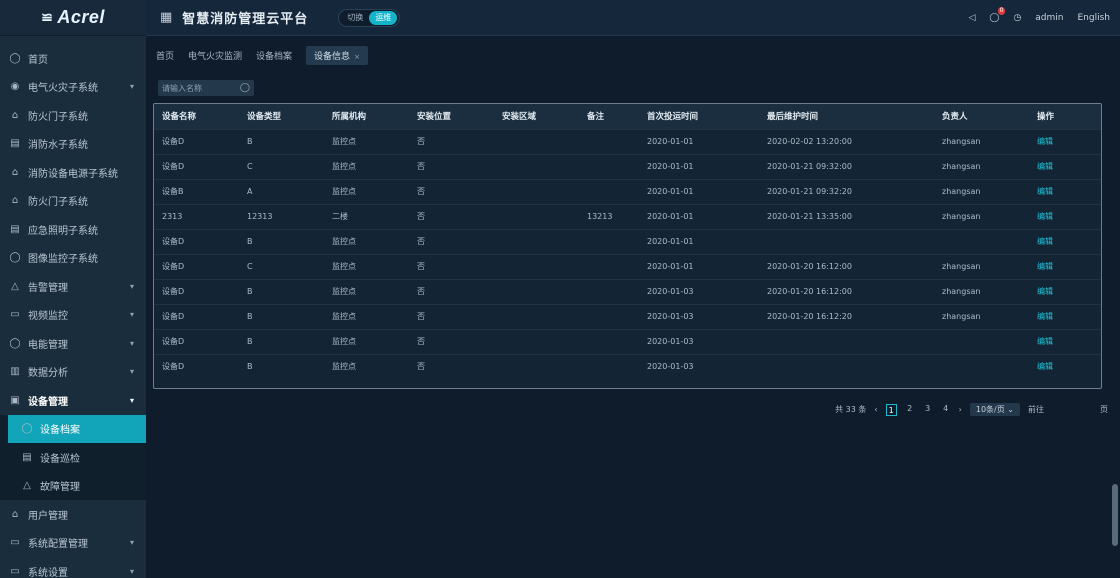 This screenshot has height=578, width=1120. What do you see at coordinates (73, 343) in the screenshot?
I see `sidebar-item: ◯ 电能管理 ▾` at bounding box center [73, 343].